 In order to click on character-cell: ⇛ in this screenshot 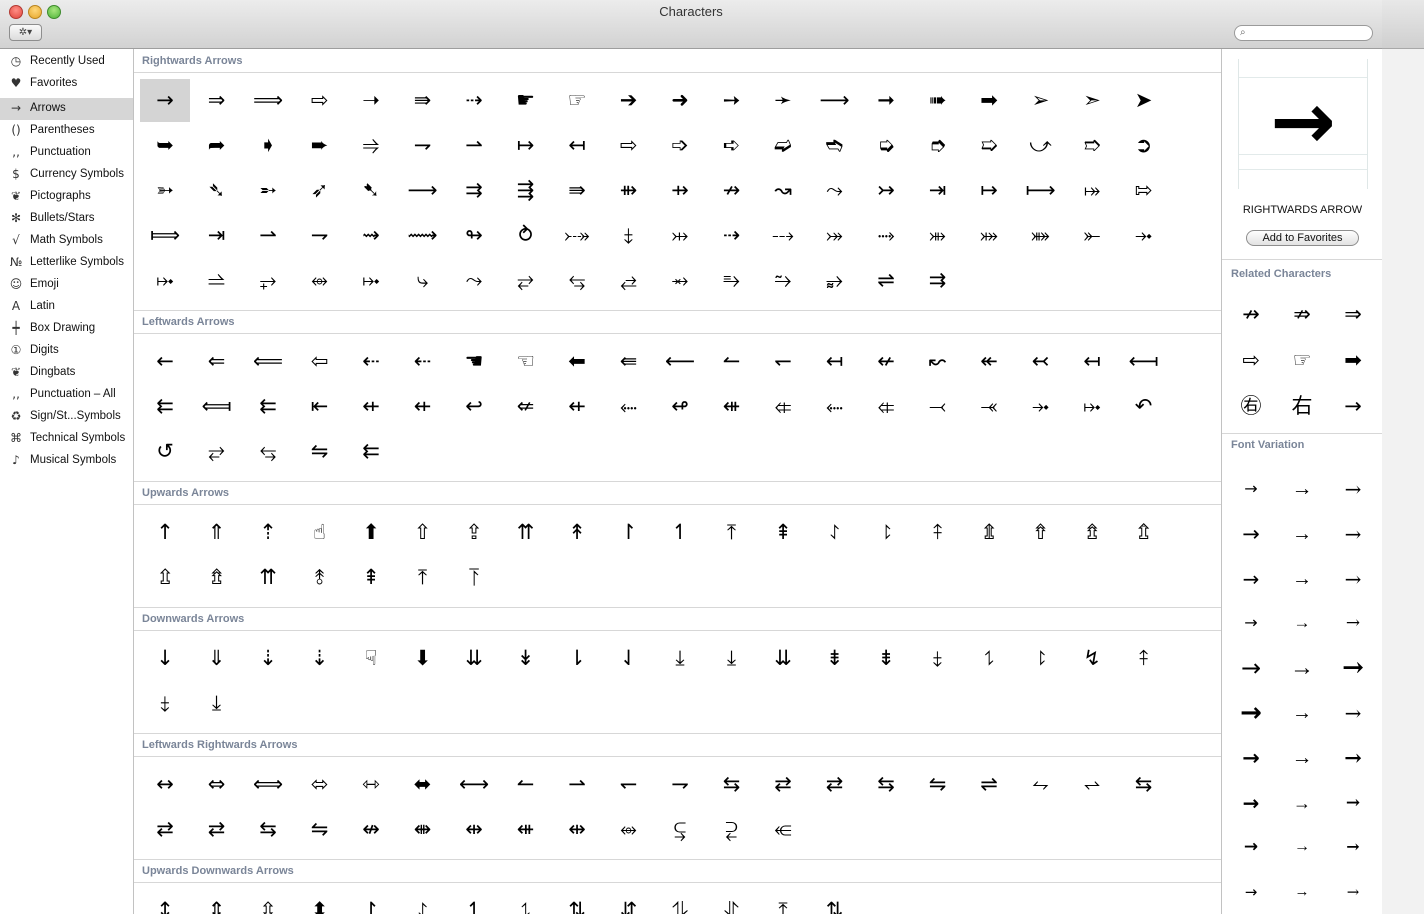, I will do `click(423, 100)`.